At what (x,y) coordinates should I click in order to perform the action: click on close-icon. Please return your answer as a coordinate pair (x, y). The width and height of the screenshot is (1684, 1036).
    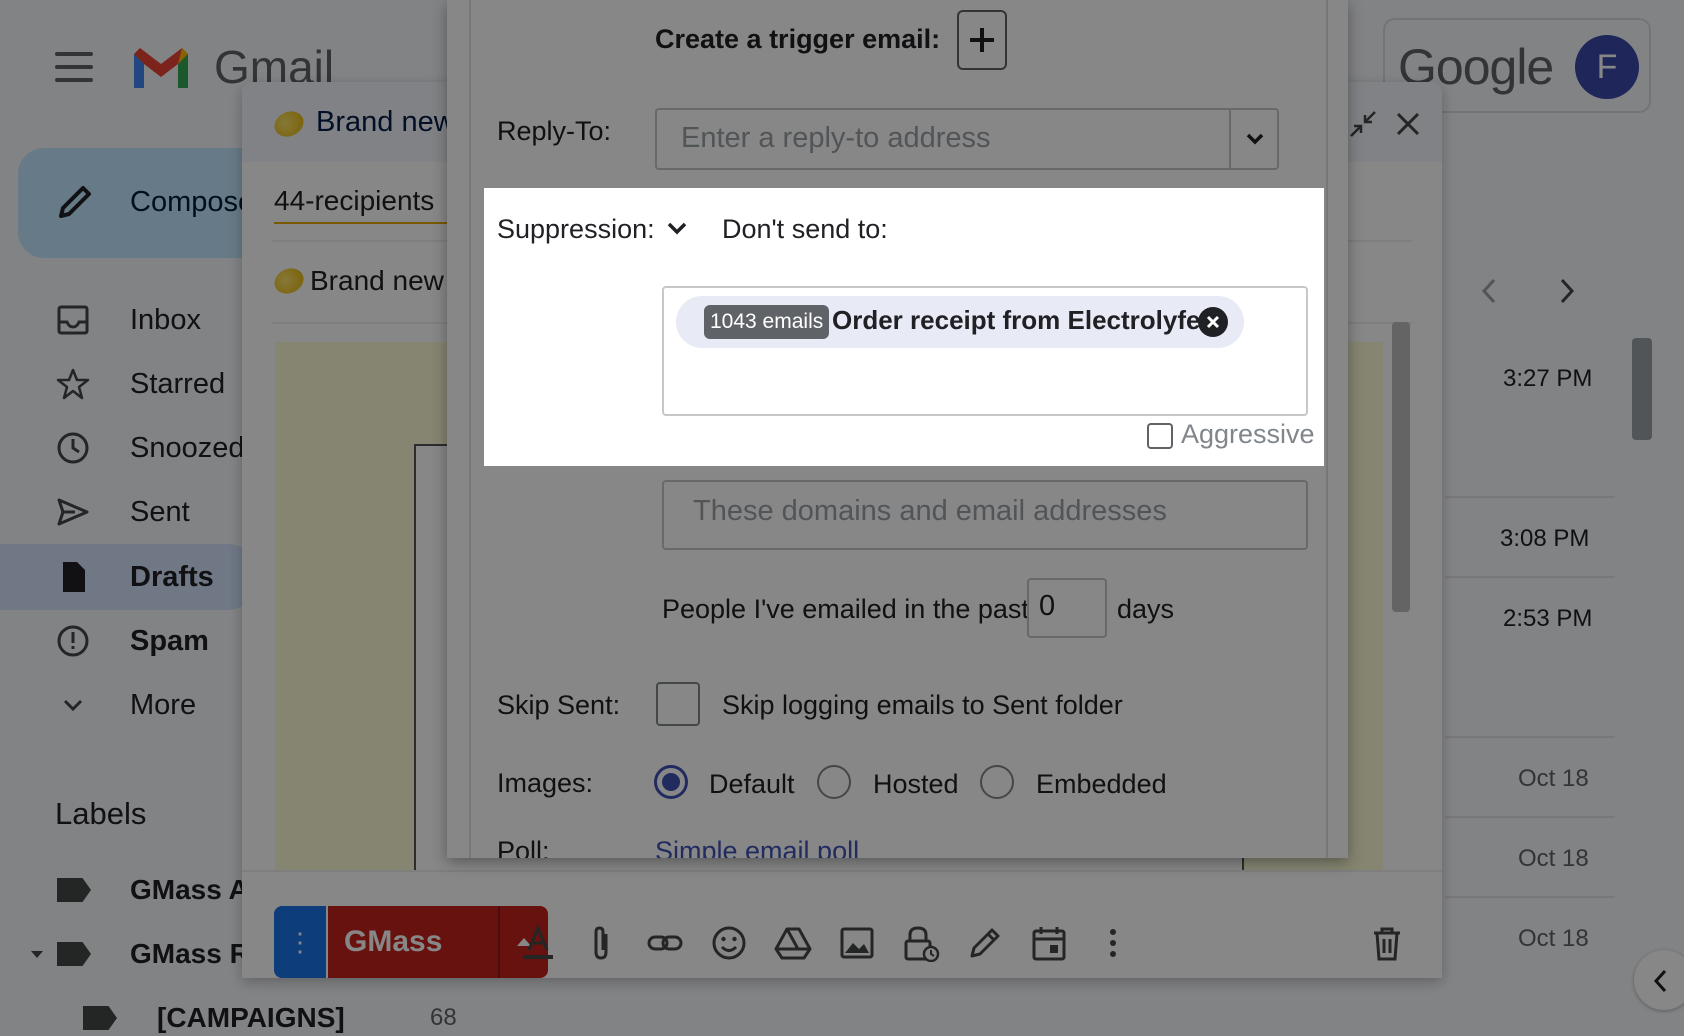
    Looking at the image, I should click on (1213, 322).